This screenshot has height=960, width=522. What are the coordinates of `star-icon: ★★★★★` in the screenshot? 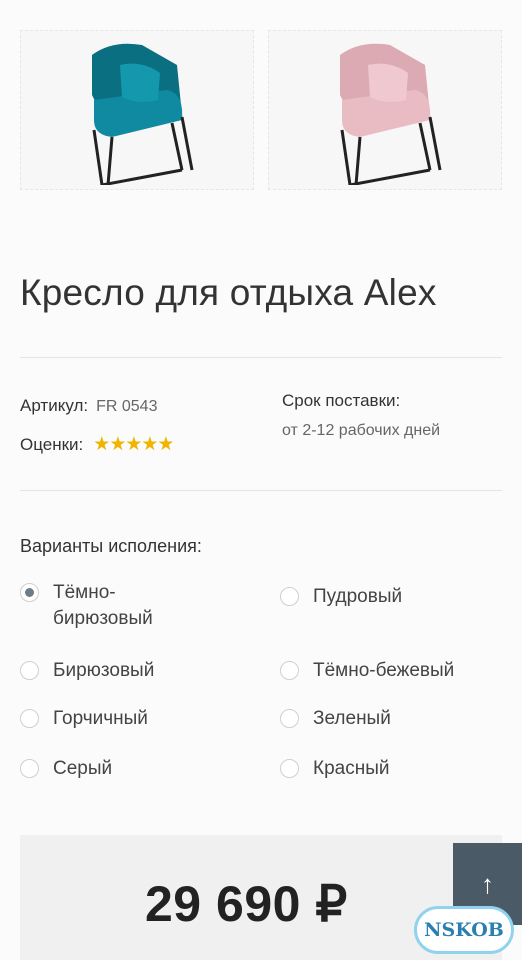 It's located at (133, 444).